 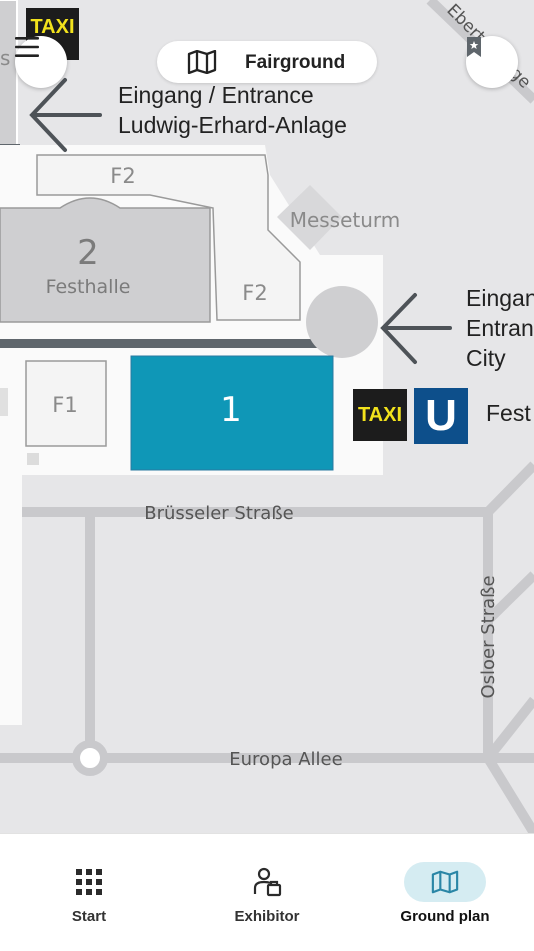 I want to click on entrance-city-line3: City, so click(x=486, y=358).